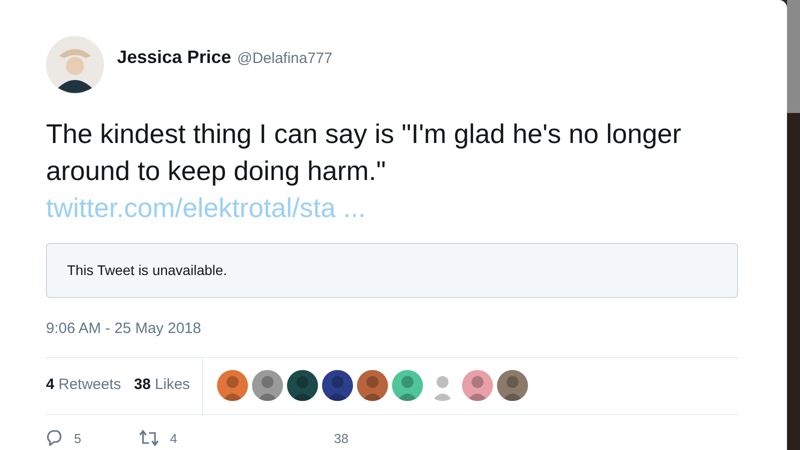  What do you see at coordinates (284, 59) in the screenshot?
I see `author-handle: @Delafina777` at bounding box center [284, 59].